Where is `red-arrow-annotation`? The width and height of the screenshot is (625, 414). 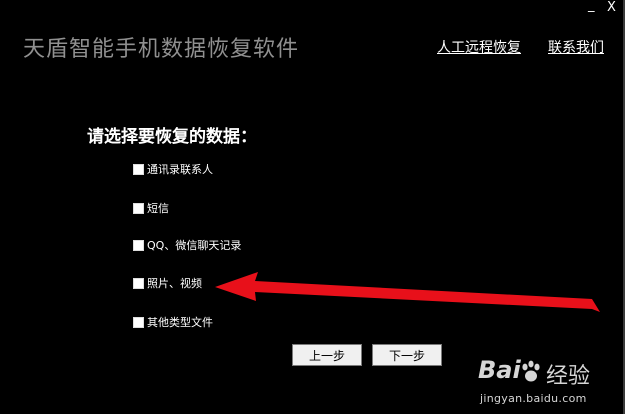 red-arrow-annotation is located at coordinates (407, 292).